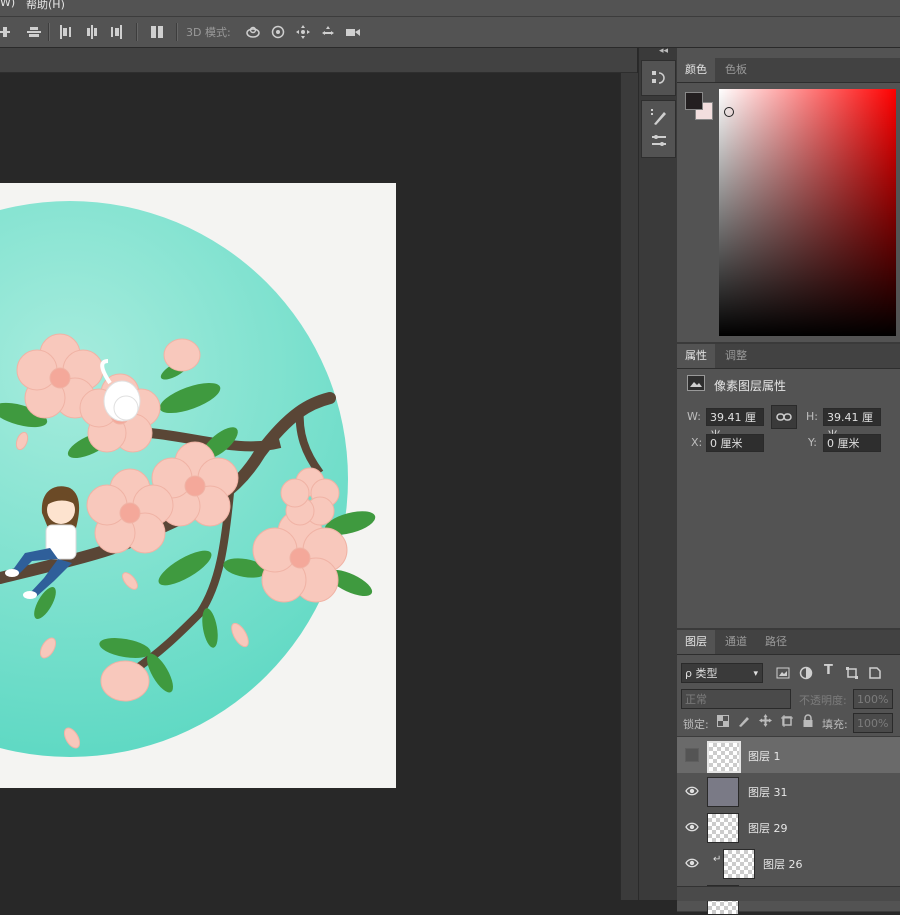 The height and width of the screenshot is (915, 900). What do you see at coordinates (812, 416) in the screenshot?
I see `height-label: H:` at bounding box center [812, 416].